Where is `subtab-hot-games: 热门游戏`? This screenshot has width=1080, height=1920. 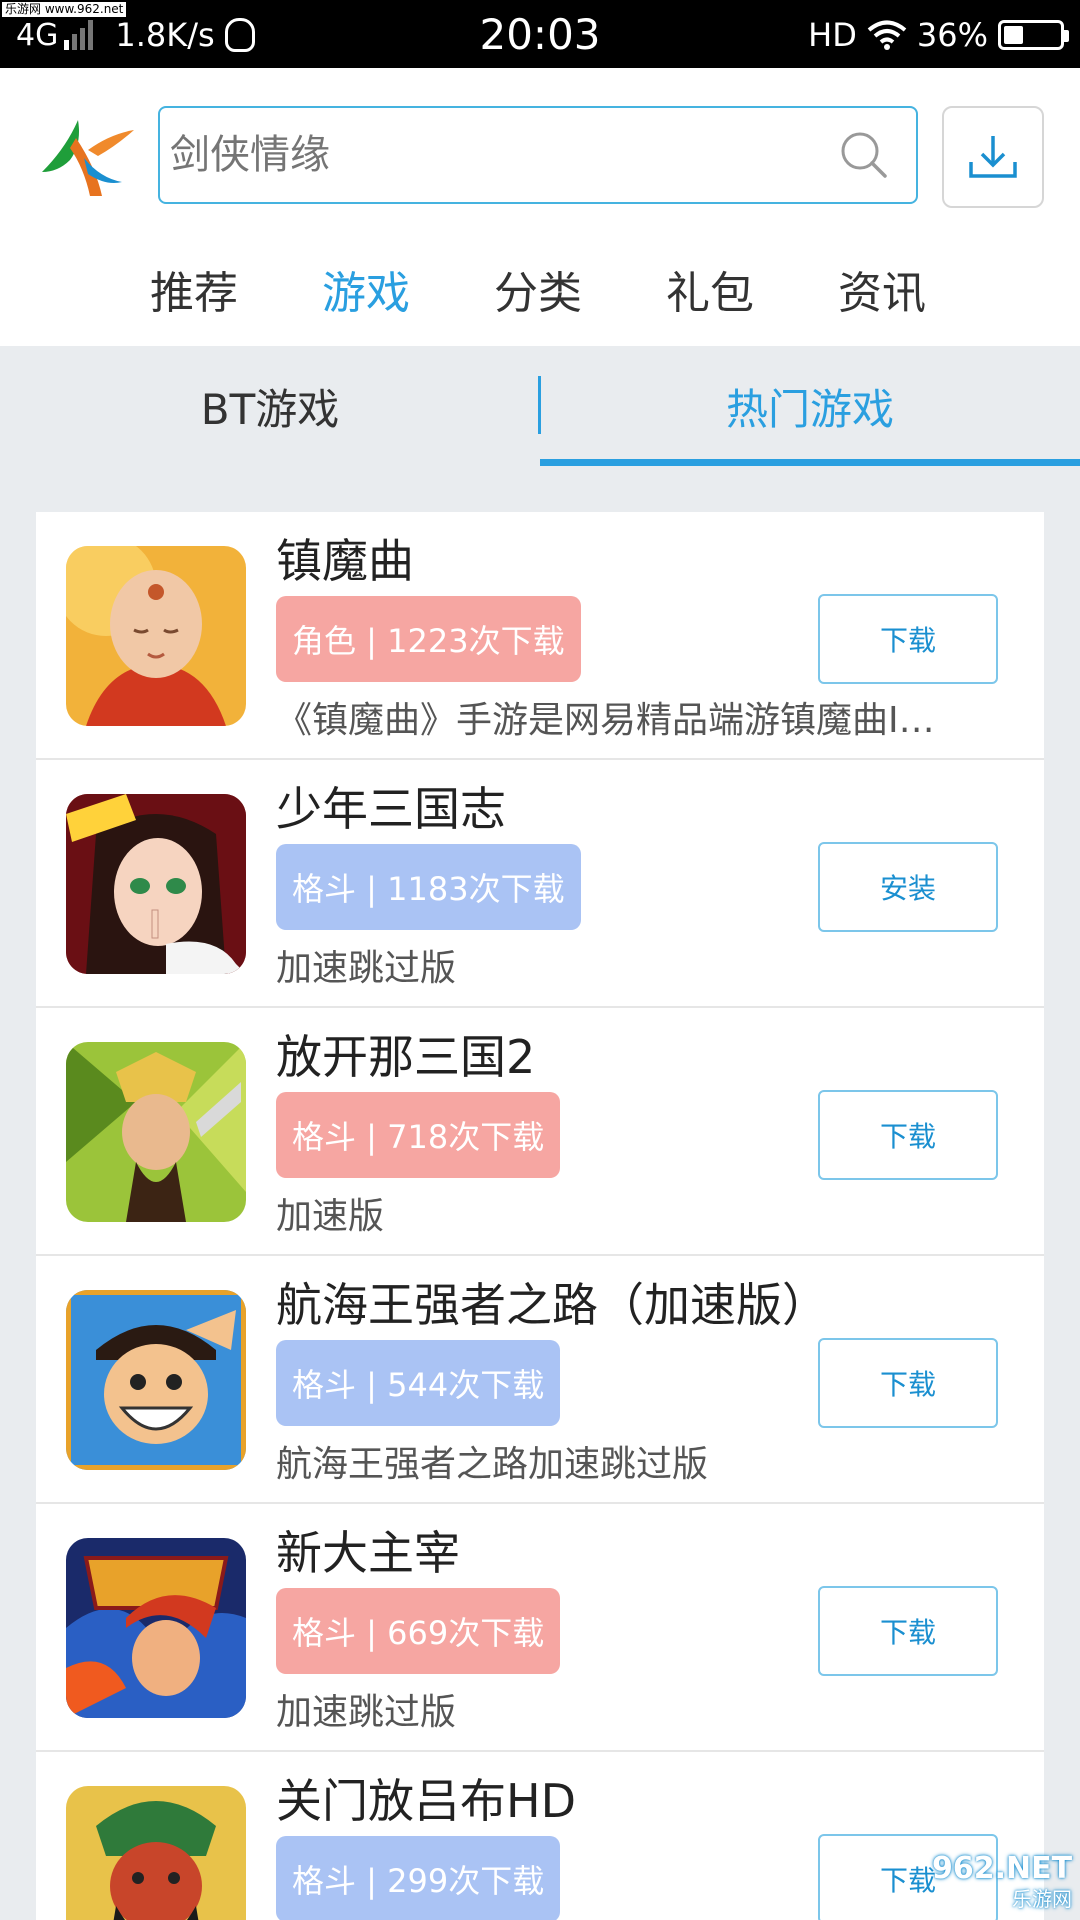
subtab-hot-games: 热门游戏 is located at coordinates (810, 406).